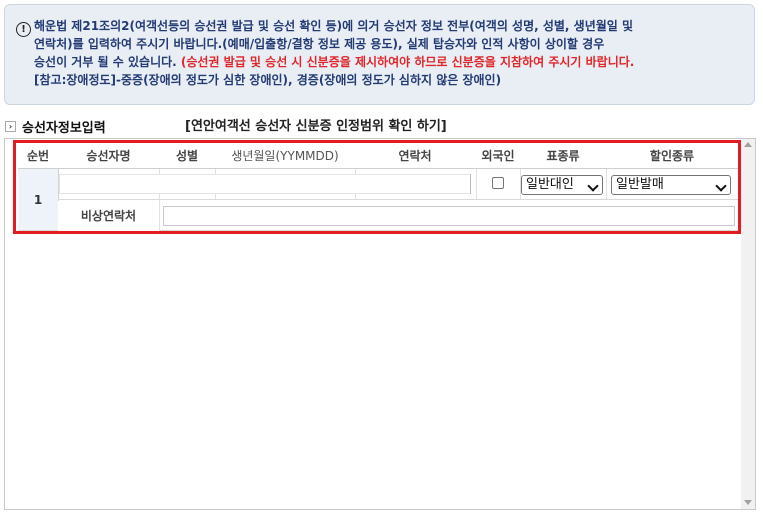 The width and height of the screenshot is (763, 514). I want to click on passenger-info-tab-label: 승선자정보입력, so click(64, 128).